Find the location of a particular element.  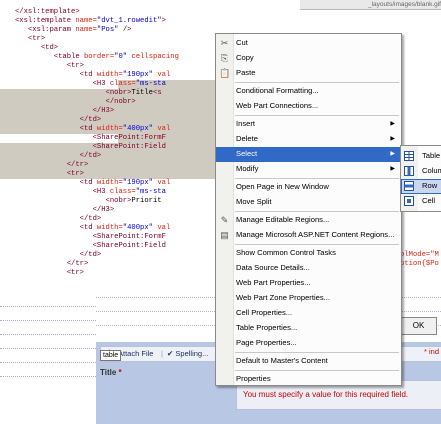

menu-item-label: Copy is located at coordinates (245, 57).